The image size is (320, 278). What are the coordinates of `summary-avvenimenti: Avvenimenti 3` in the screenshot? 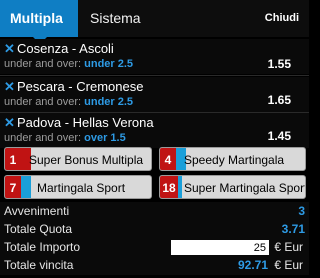 It's located at (154, 211).